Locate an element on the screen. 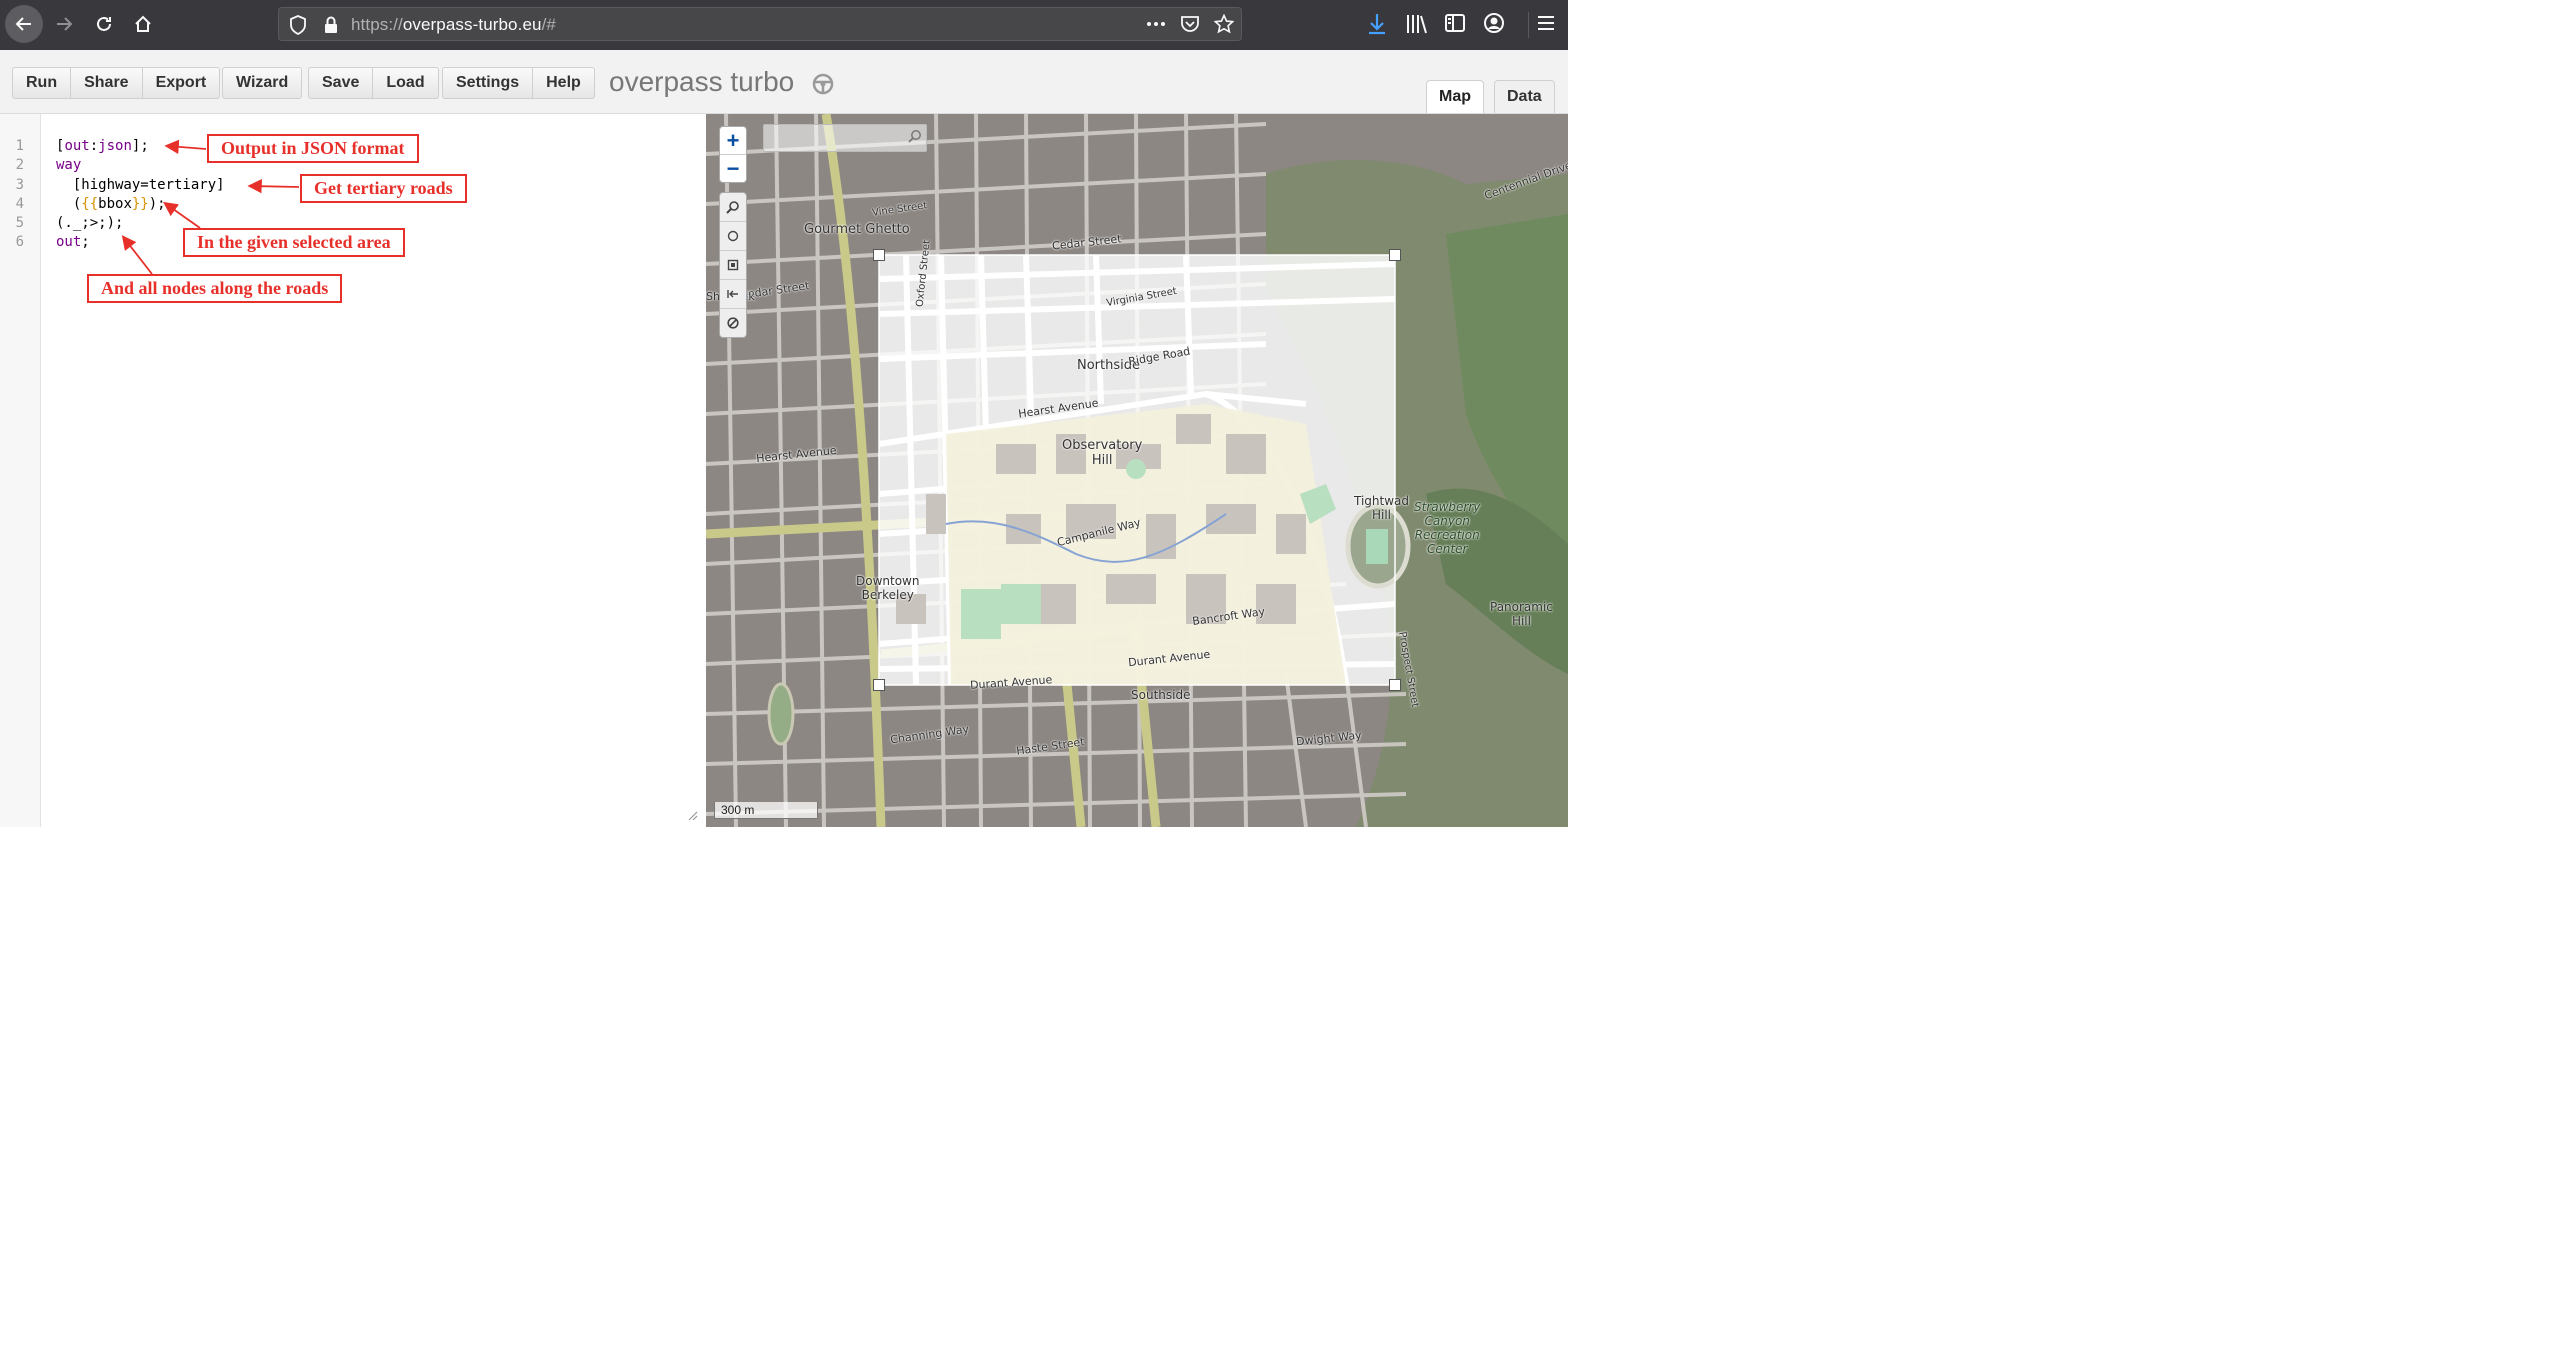 The height and width of the screenshot is (1350, 2560). square-icon is located at coordinates (733, 265).